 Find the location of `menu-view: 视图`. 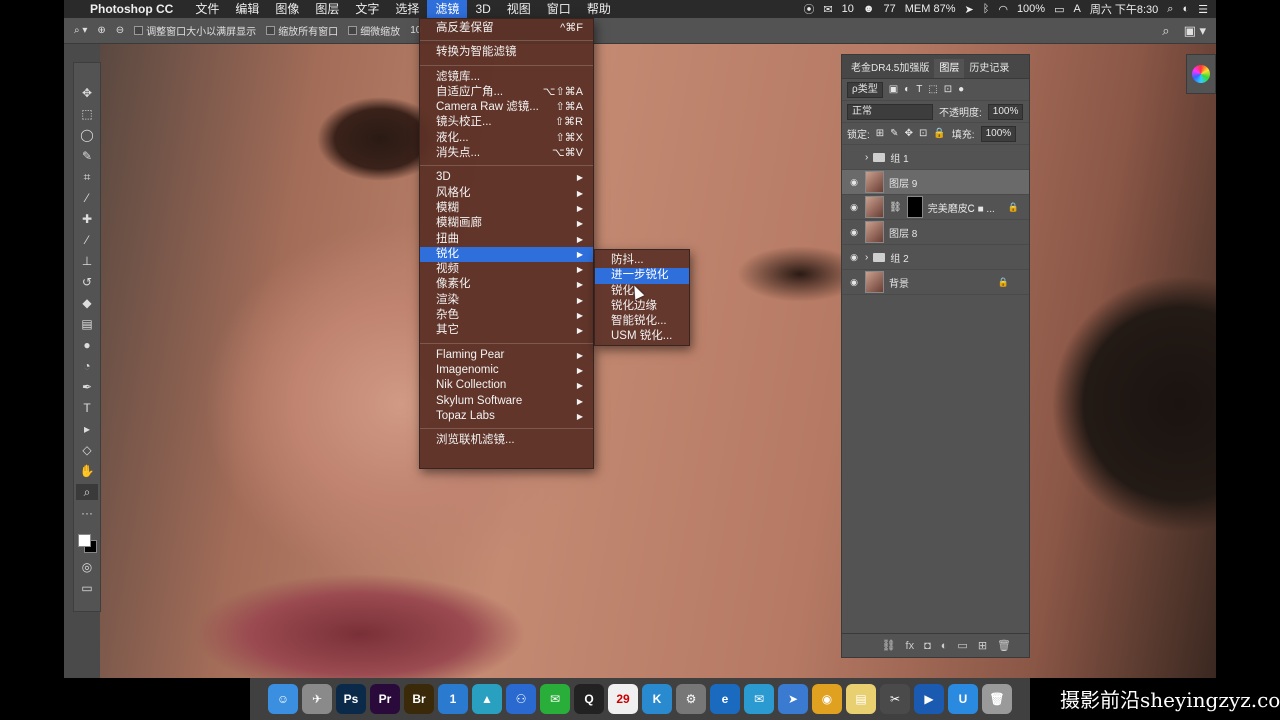

menu-view: 视图 is located at coordinates (519, 9).